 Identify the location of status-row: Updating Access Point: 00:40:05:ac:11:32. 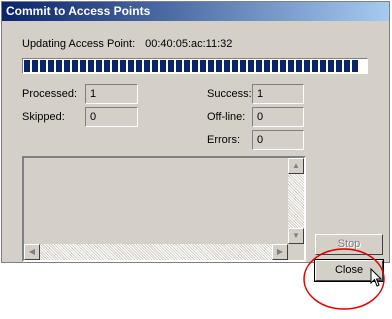
(127, 44).